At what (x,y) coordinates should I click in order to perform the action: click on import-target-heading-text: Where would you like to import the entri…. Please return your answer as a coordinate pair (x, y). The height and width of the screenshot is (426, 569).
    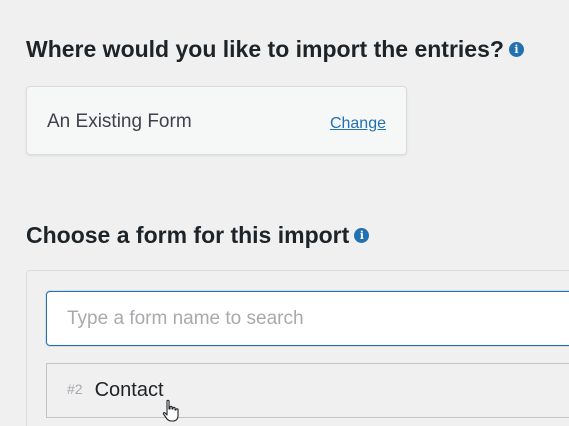
    Looking at the image, I should click on (265, 49).